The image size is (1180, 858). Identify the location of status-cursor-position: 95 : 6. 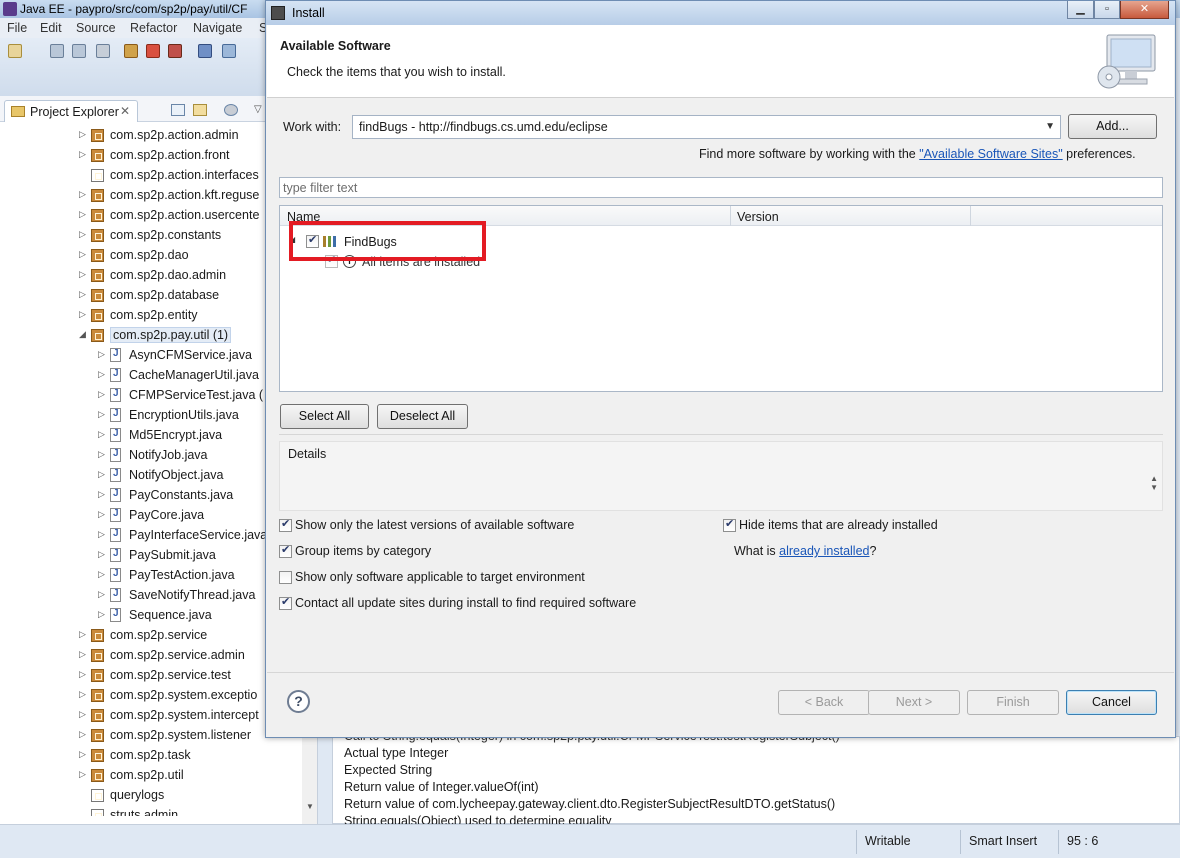
(1083, 841).